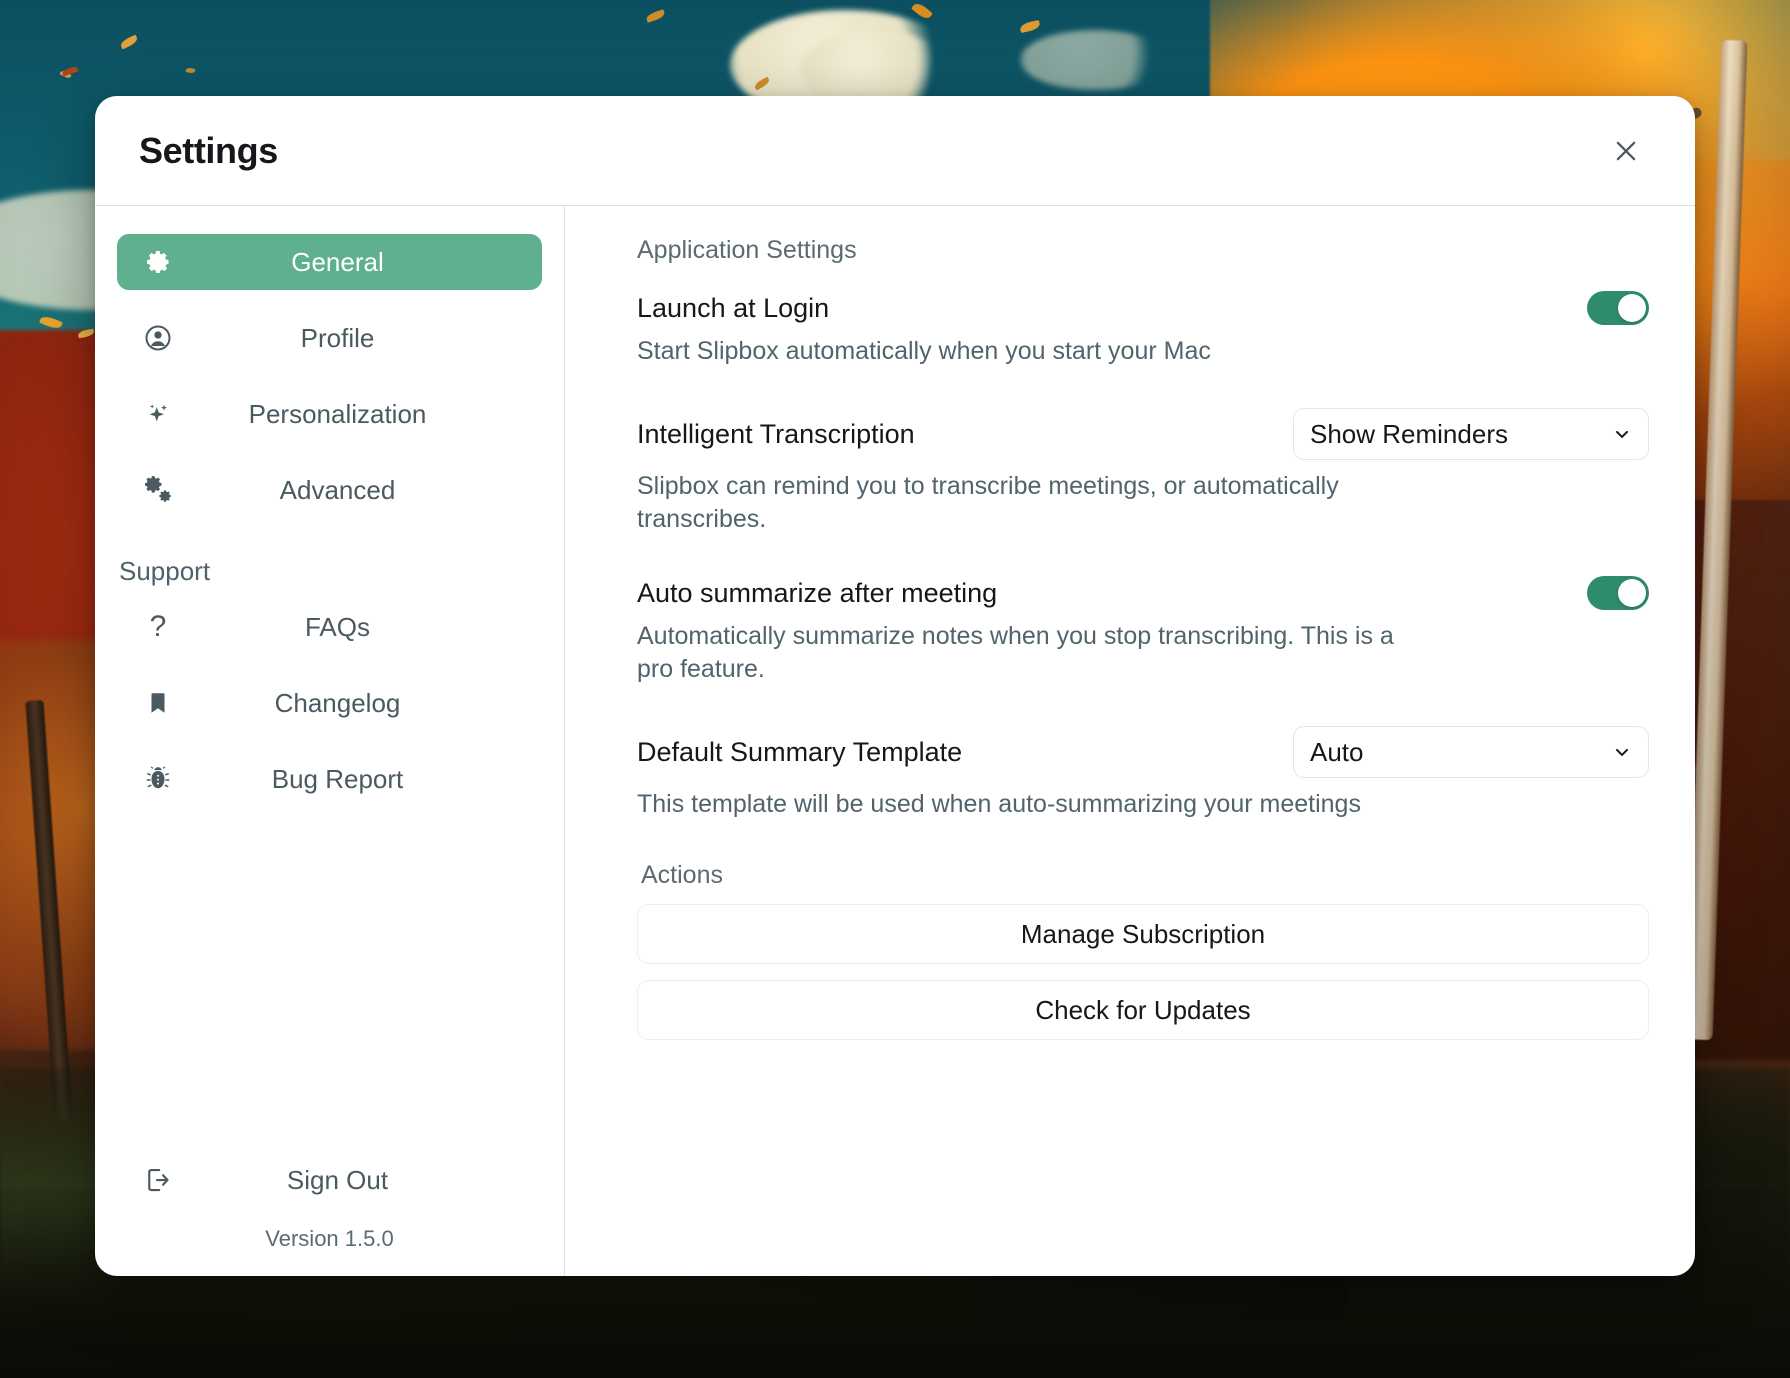 This screenshot has height=1378, width=1790. Describe the element at coordinates (158, 703) in the screenshot. I see `bookmark-icon` at that location.